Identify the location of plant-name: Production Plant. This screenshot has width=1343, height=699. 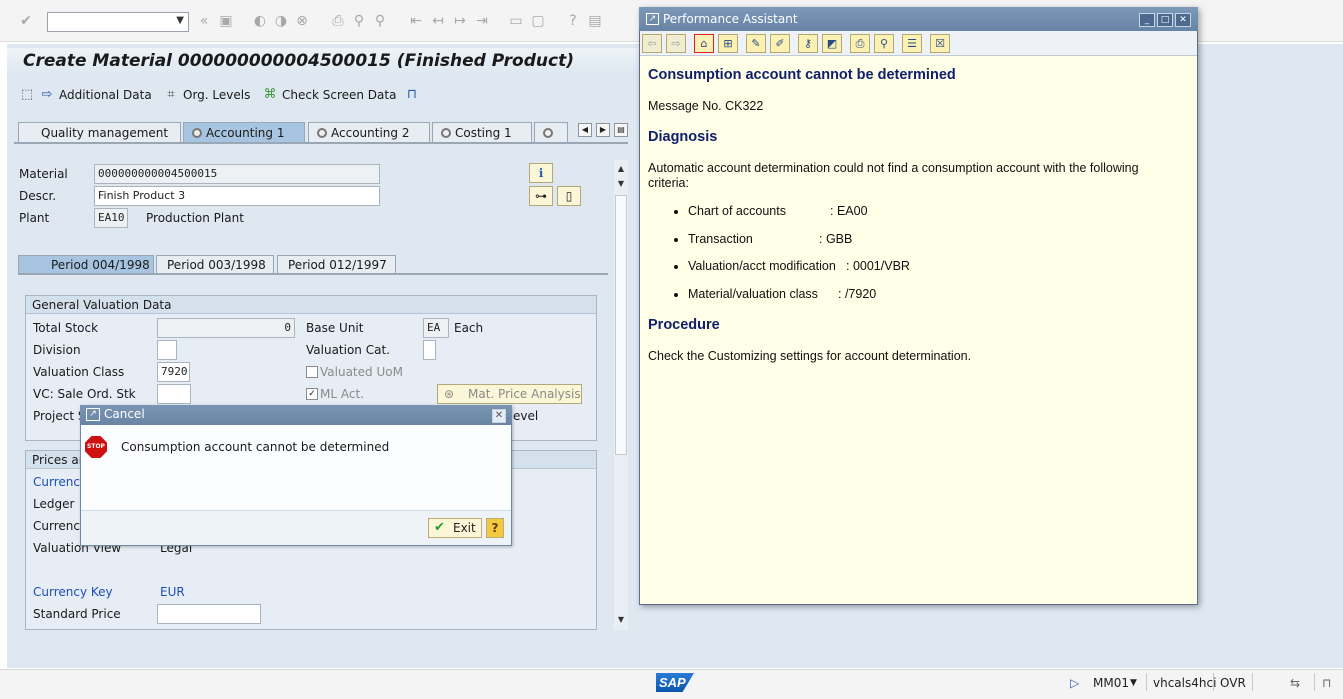
(195, 218).